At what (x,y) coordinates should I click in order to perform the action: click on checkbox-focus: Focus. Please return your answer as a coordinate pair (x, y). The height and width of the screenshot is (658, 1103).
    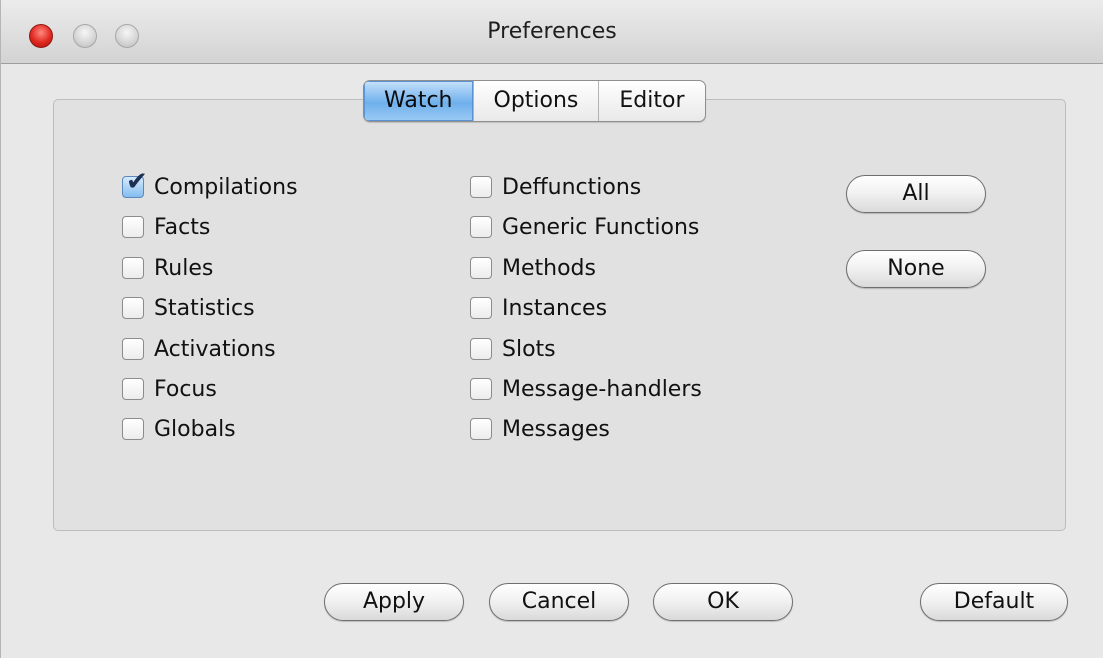
    Looking at the image, I should click on (169, 389).